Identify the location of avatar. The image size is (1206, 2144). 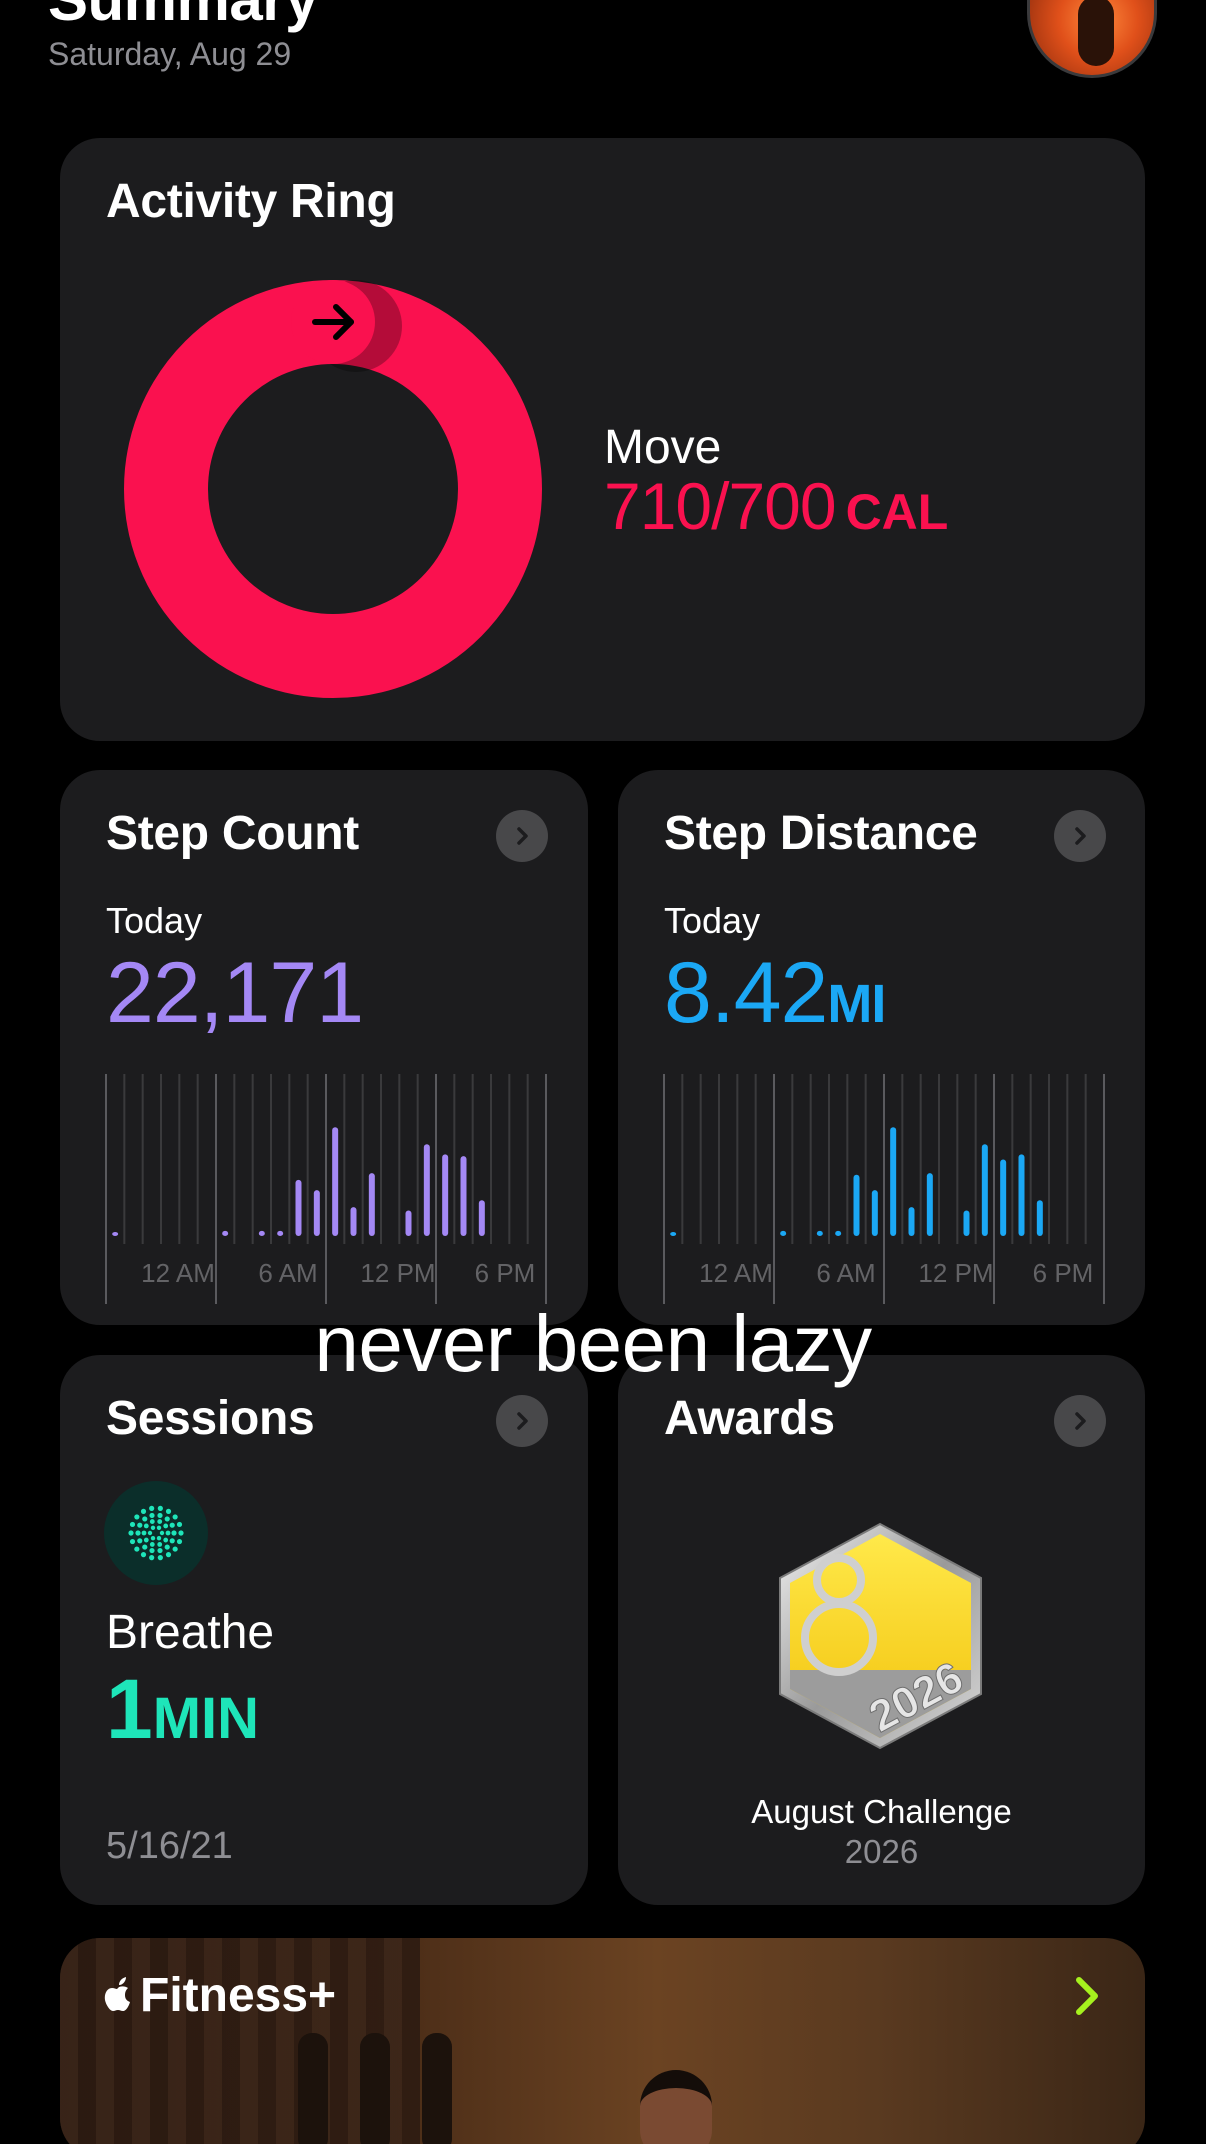
(1092, 39).